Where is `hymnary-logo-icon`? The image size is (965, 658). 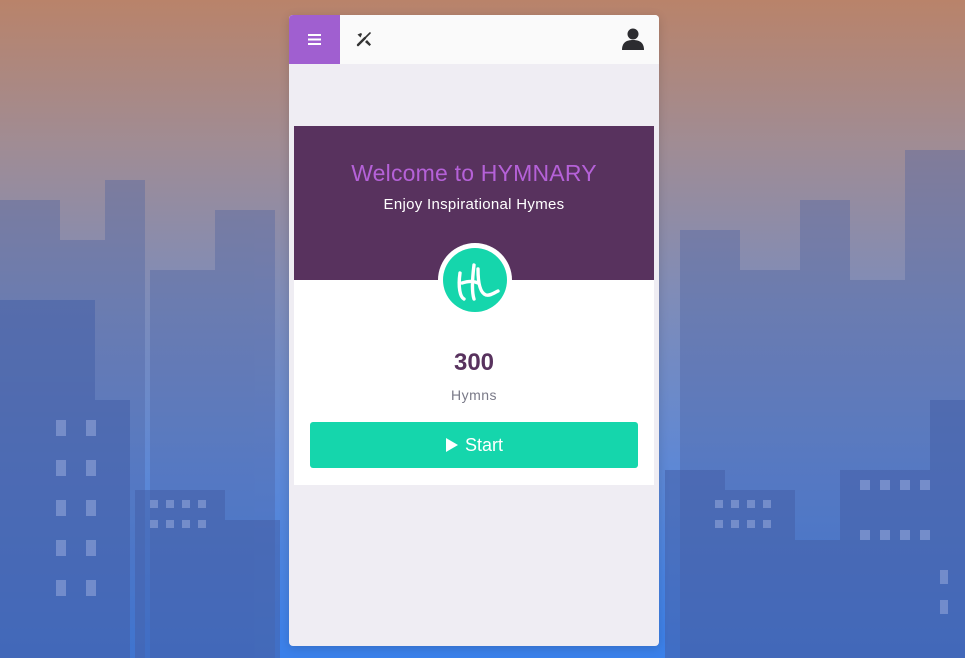 hymnary-logo-icon is located at coordinates (475, 280).